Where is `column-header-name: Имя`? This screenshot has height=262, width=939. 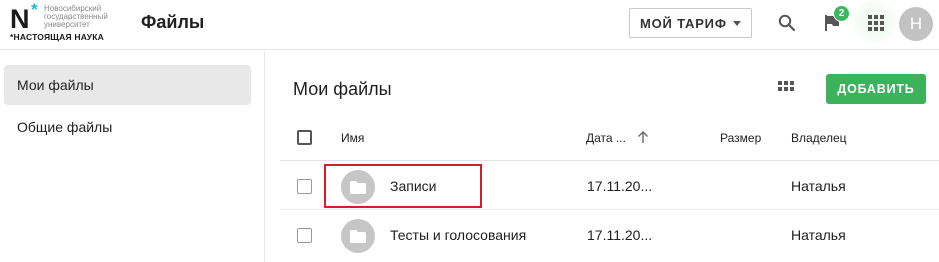
column-header-name: Имя is located at coordinates (352, 138).